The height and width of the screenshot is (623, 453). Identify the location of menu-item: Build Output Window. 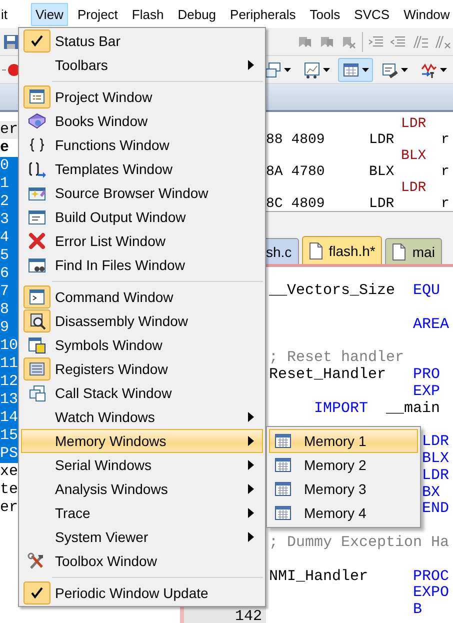
(142, 217).